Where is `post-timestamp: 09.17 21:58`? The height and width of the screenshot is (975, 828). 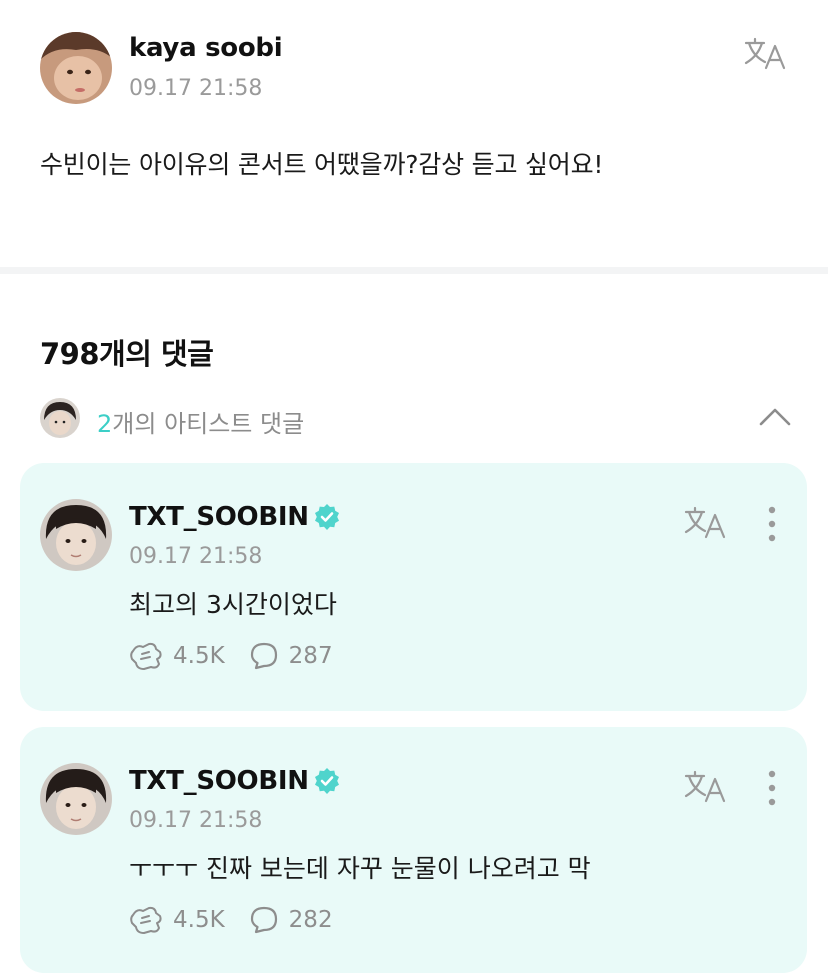 post-timestamp: 09.17 21:58 is located at coordinates (196, 88).